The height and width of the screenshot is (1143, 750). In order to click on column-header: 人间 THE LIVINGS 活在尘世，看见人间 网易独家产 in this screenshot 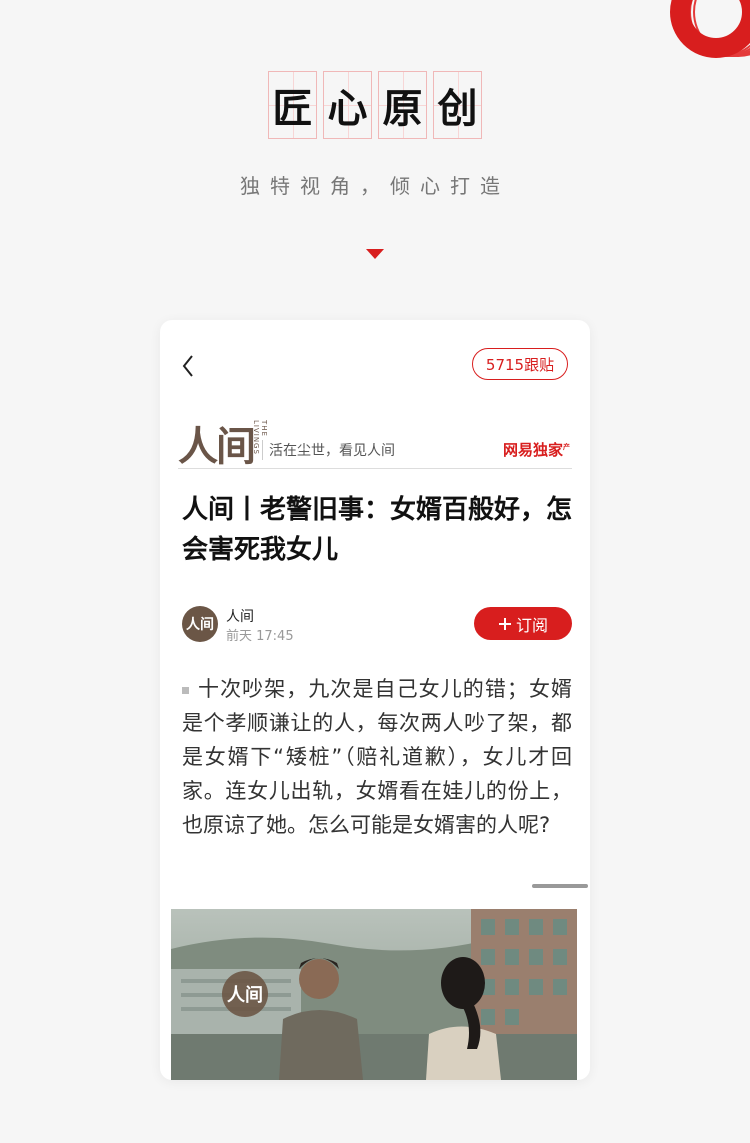, I will do `click(375, 441)`.